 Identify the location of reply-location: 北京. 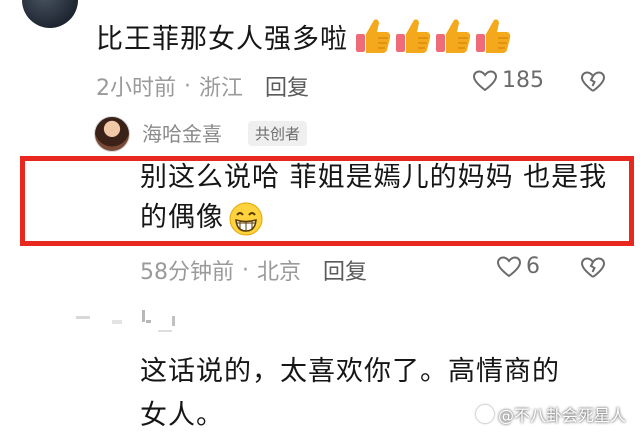
(279, 272).